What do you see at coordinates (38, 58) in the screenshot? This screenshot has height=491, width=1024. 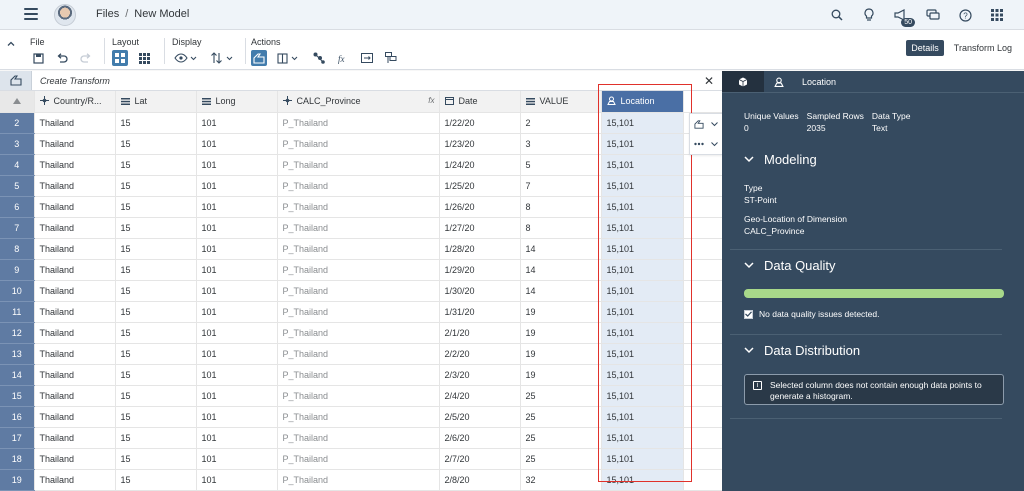 I see `save-icon` at bounding box center [38, 58].